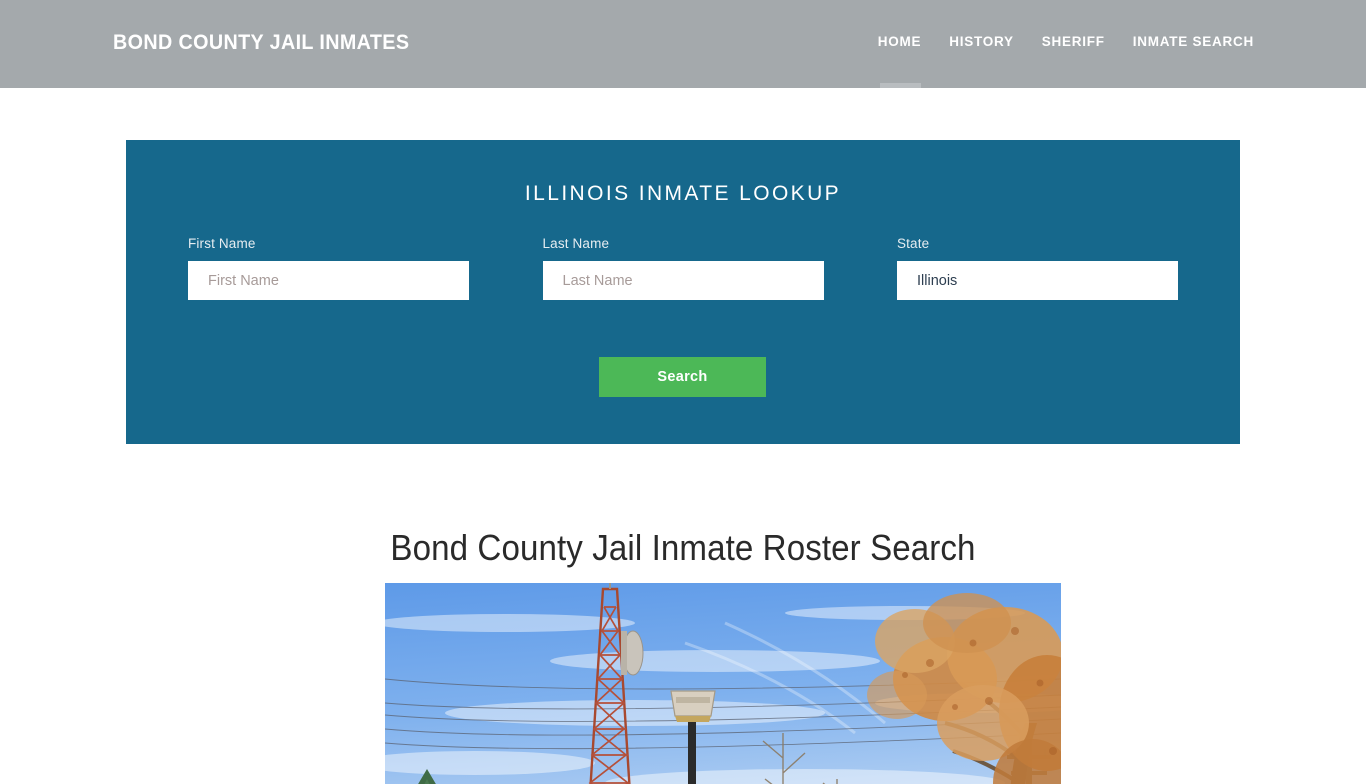 The image size is (1366, 784). I want to click on first-name-input, so click(328, 280).